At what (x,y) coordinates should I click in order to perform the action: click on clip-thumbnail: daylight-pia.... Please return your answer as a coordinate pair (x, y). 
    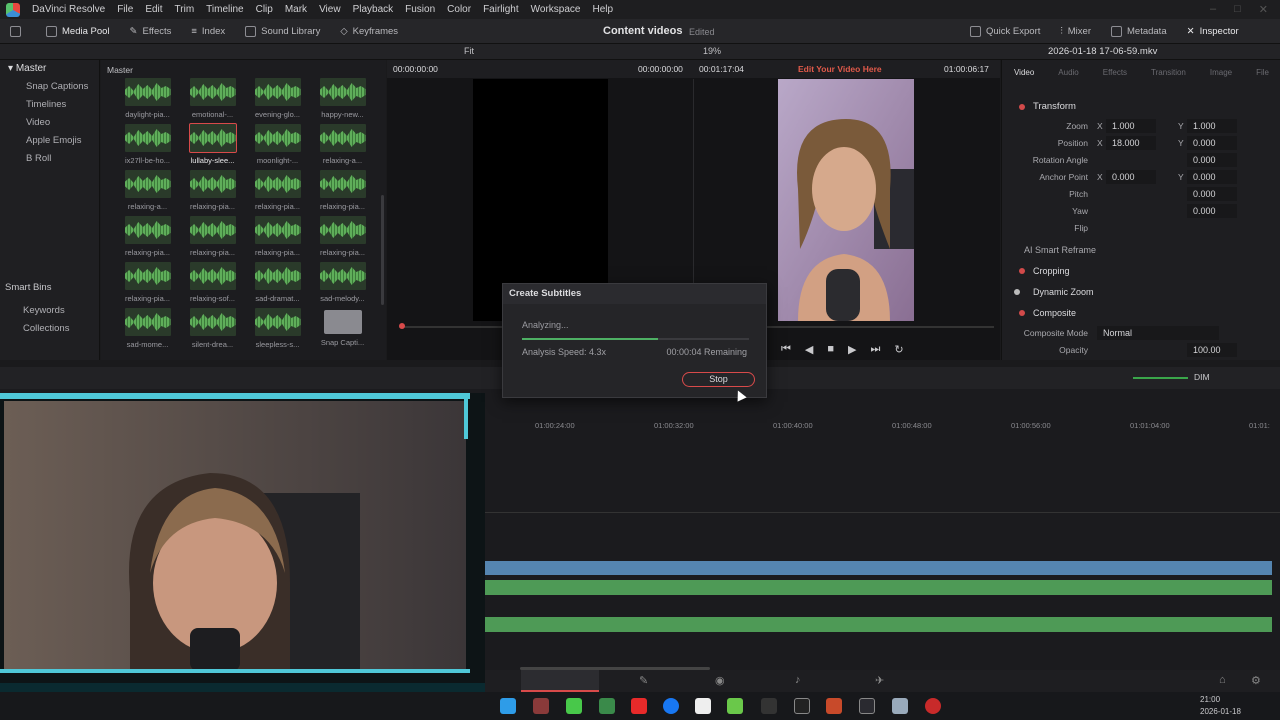
    Looking at the image, I should click on (147, 98).